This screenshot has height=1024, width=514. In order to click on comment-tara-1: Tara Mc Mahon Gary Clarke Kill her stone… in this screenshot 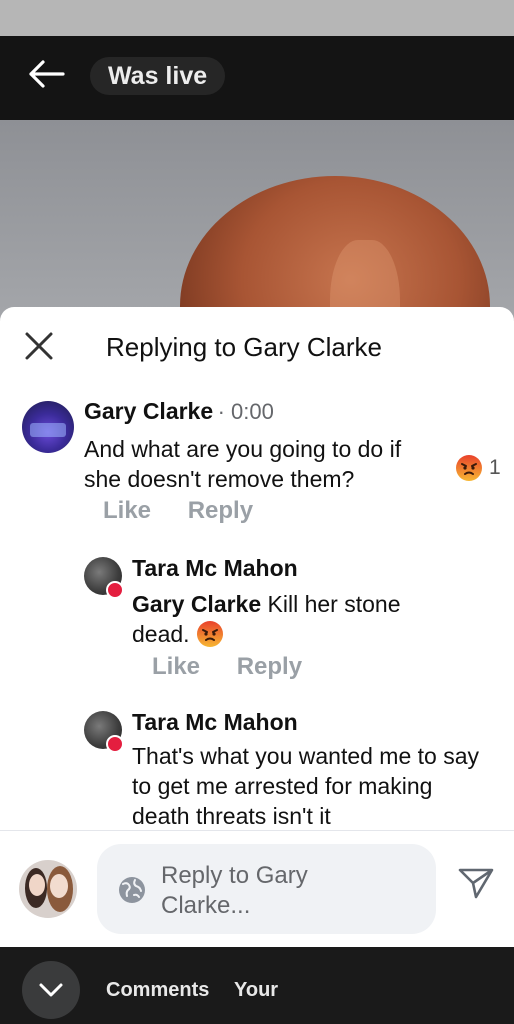, I will do `click(257, 619)`.